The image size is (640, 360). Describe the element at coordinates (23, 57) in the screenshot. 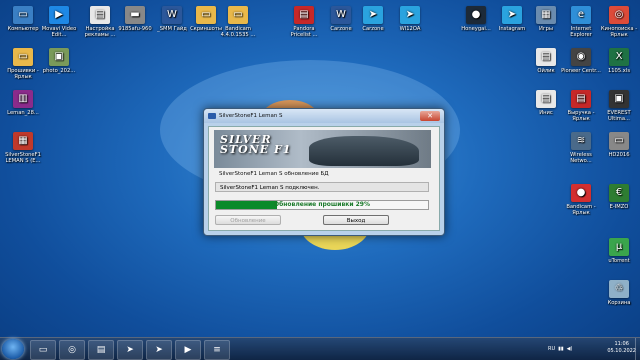

I see `folder-icon: ▭` at that location.